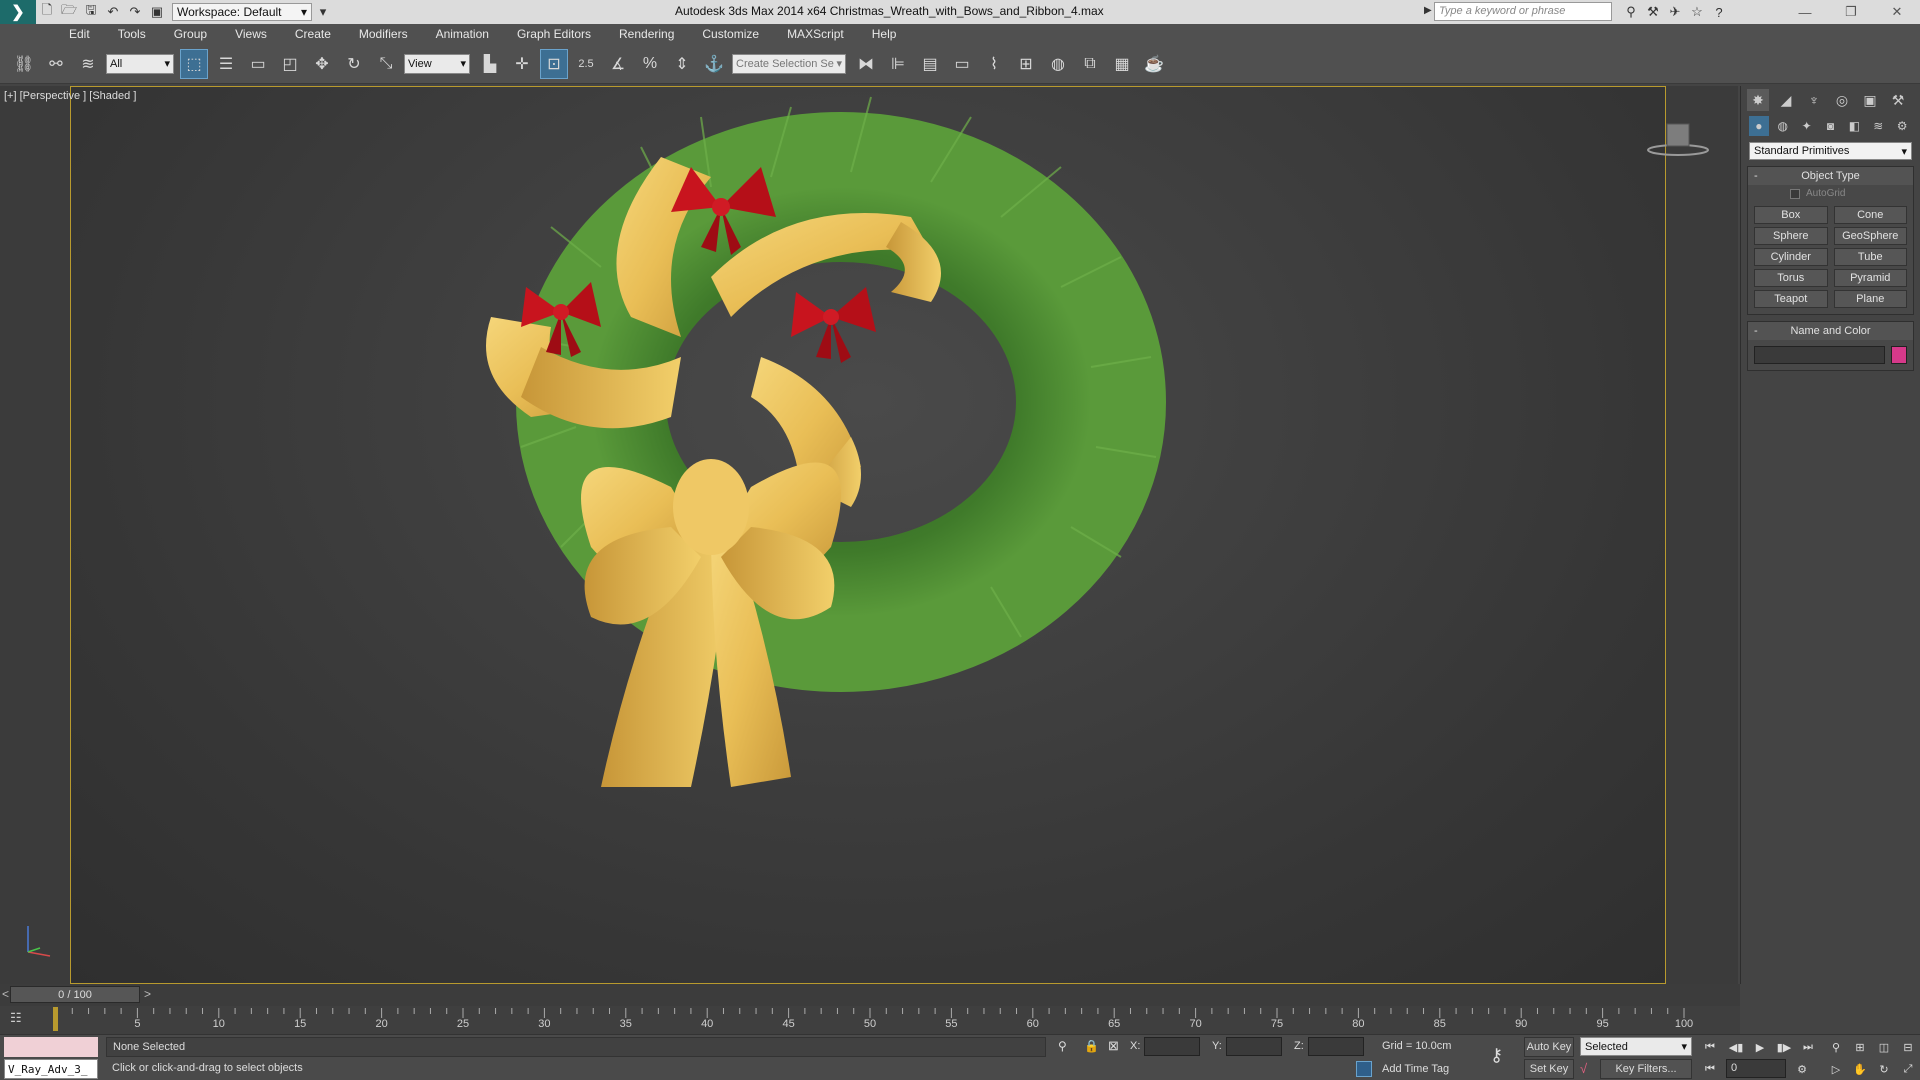 The height and width of the screenshot is (1080, 1920). What do you see at coordinates (140, 63) in the screenshot?
I see `selection-filter-dropdown: All ▾` at bounding box center [140, 63].